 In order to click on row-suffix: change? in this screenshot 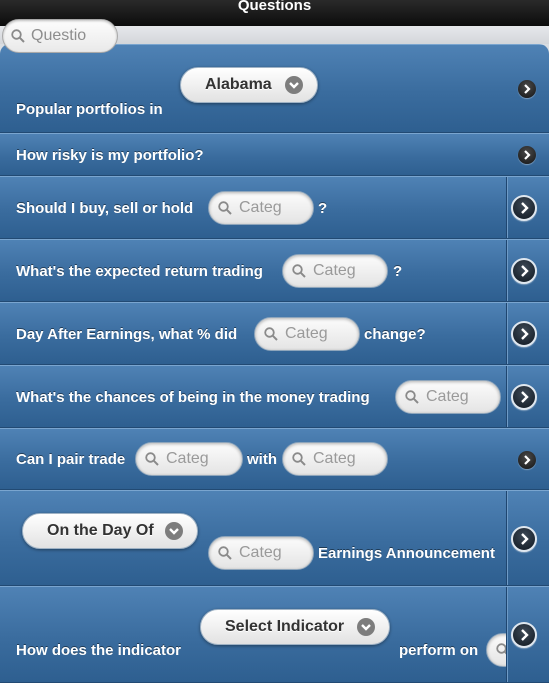, I will do `click(395, 334)`.